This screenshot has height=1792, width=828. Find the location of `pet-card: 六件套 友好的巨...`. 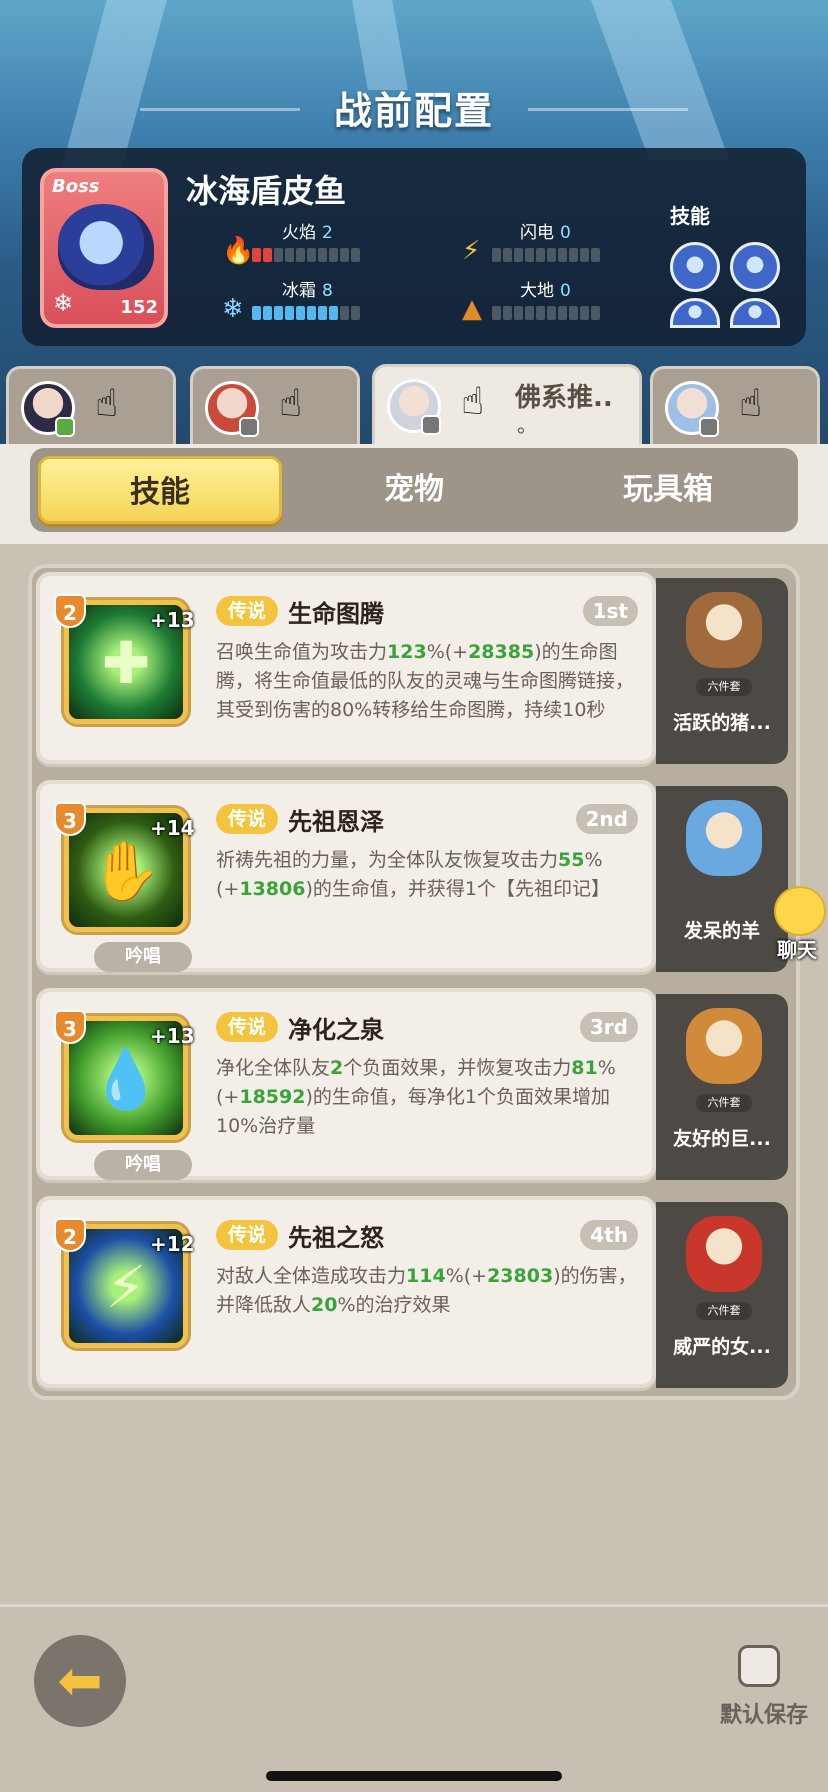

pet-card: 六件套 友好的巨... is located at coordinates (722, 1087).